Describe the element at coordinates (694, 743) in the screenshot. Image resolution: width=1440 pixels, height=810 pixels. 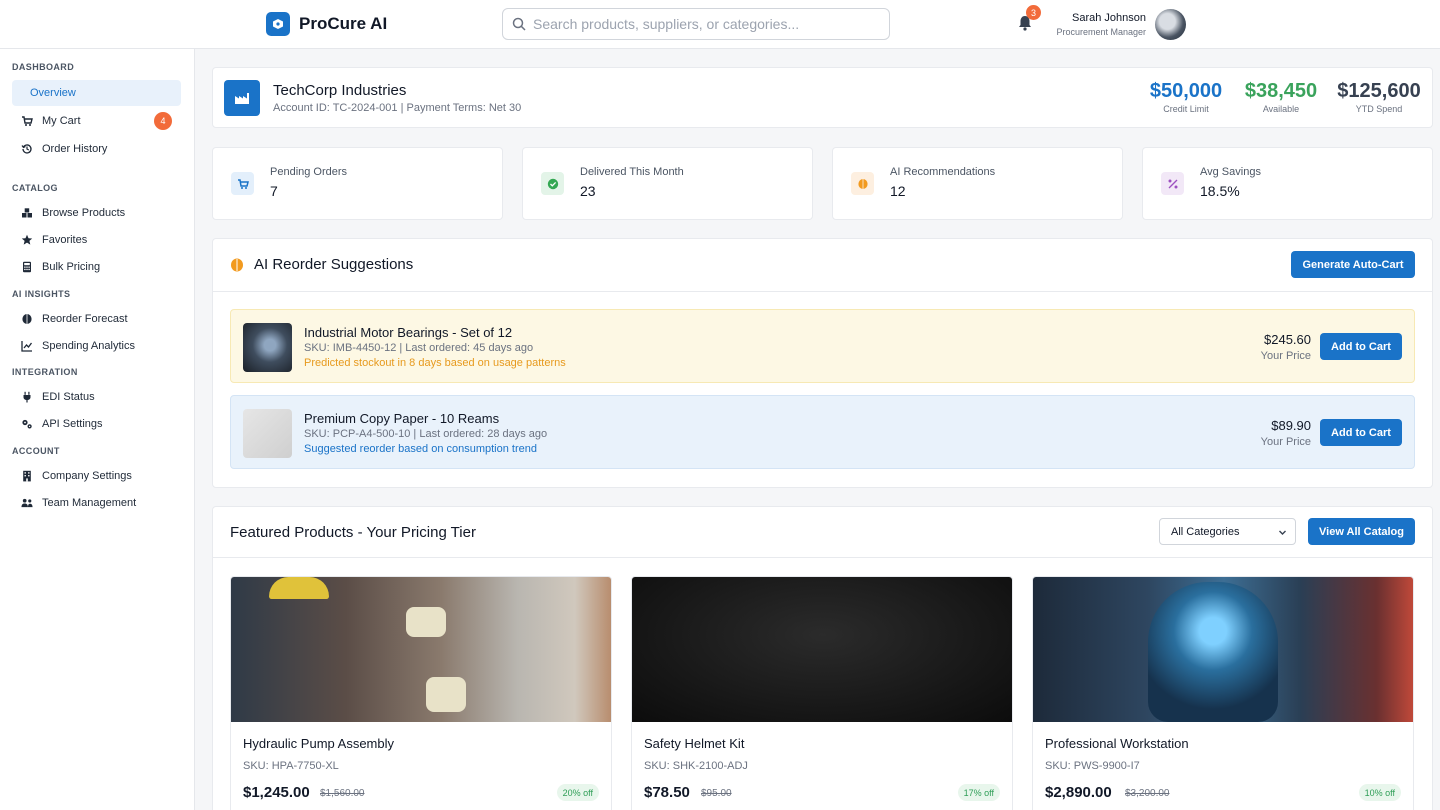
I see `product-name: Safety Helmet Kit` at that location.